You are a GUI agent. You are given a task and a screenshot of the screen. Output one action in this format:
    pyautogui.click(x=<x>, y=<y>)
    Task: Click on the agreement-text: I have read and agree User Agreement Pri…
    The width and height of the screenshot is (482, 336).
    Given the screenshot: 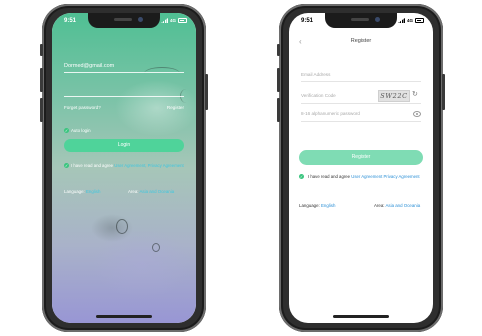 What is the action you would take?
    pyautogui.click(x=366, y=177)
    